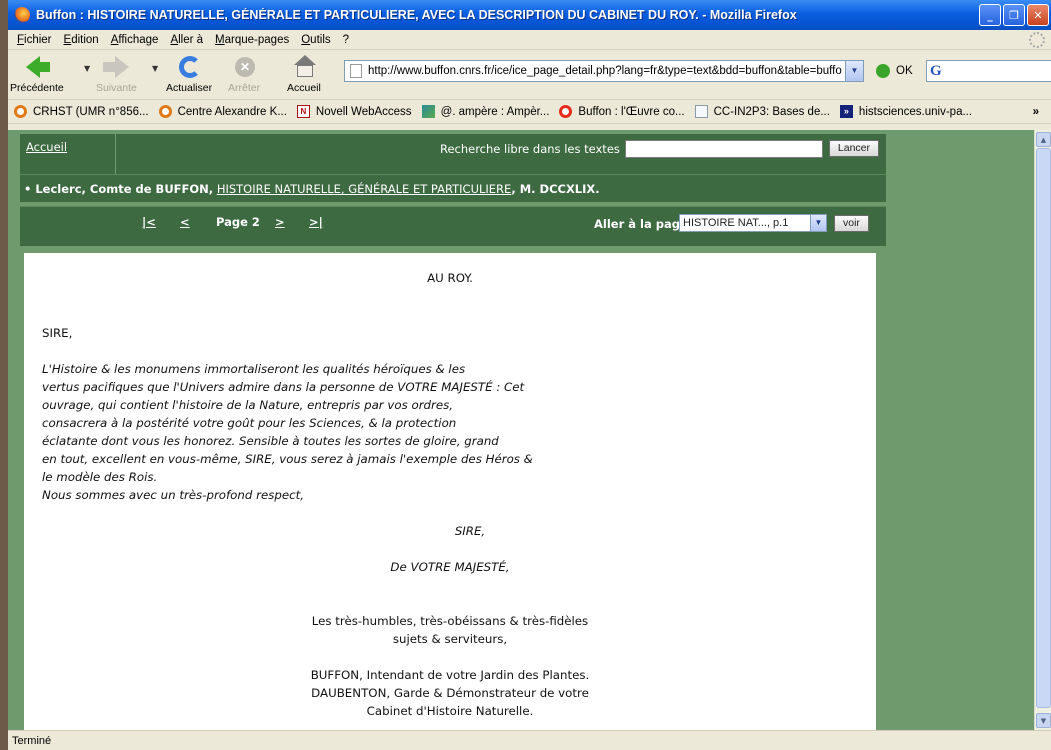 This screenshot has width=1051, height=750. I want to click on scroll-down-icon: ▼, so click(1043, 720).